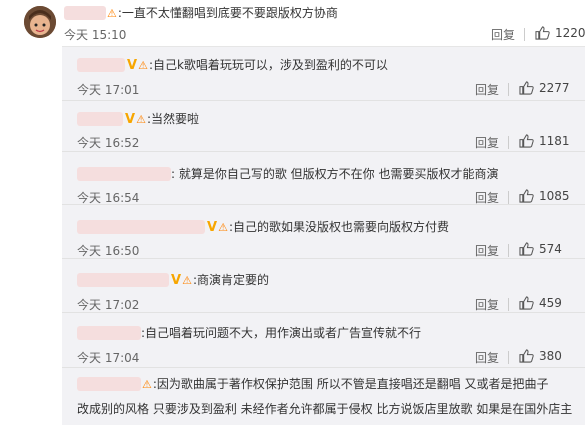 This screenshot has height=425, width=585. Describe the element at coordinates (108, 358) in the screenshot. I see `reply-time: 今天 17:04` at that location.